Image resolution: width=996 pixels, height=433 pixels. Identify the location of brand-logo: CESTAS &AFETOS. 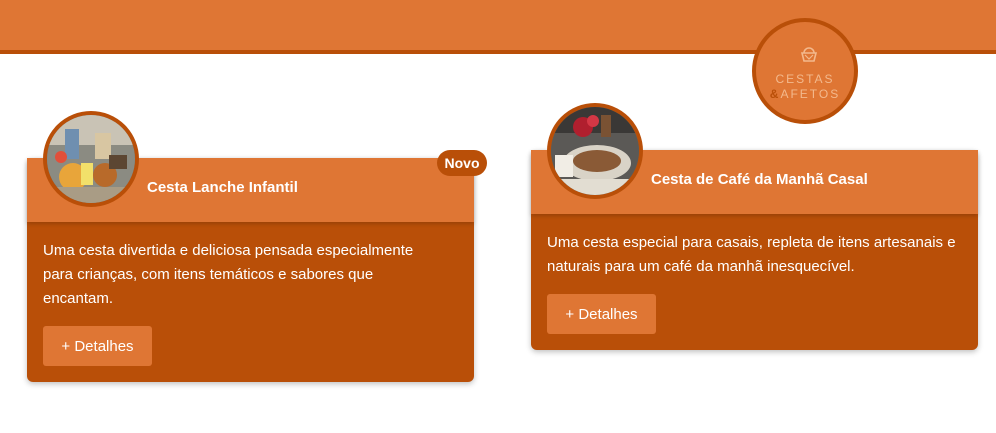
(805, 71).